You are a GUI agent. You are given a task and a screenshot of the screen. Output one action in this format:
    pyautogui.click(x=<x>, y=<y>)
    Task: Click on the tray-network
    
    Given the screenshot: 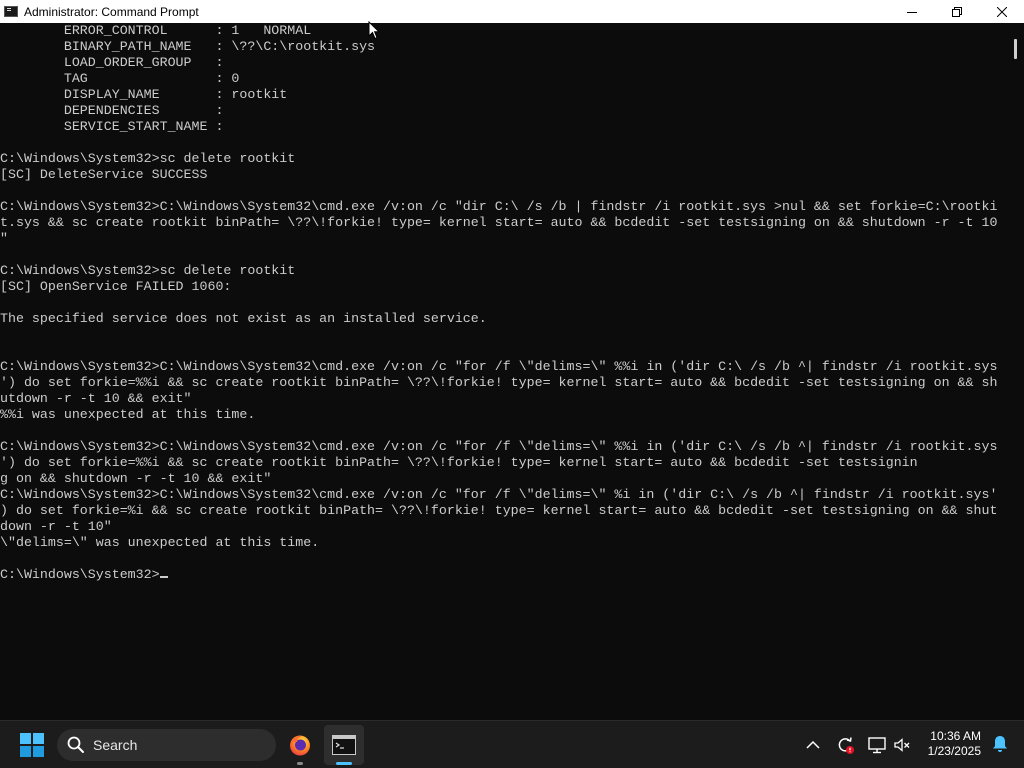 What is the action you would take?
    pyautogui.click(x=877, y=745)
    